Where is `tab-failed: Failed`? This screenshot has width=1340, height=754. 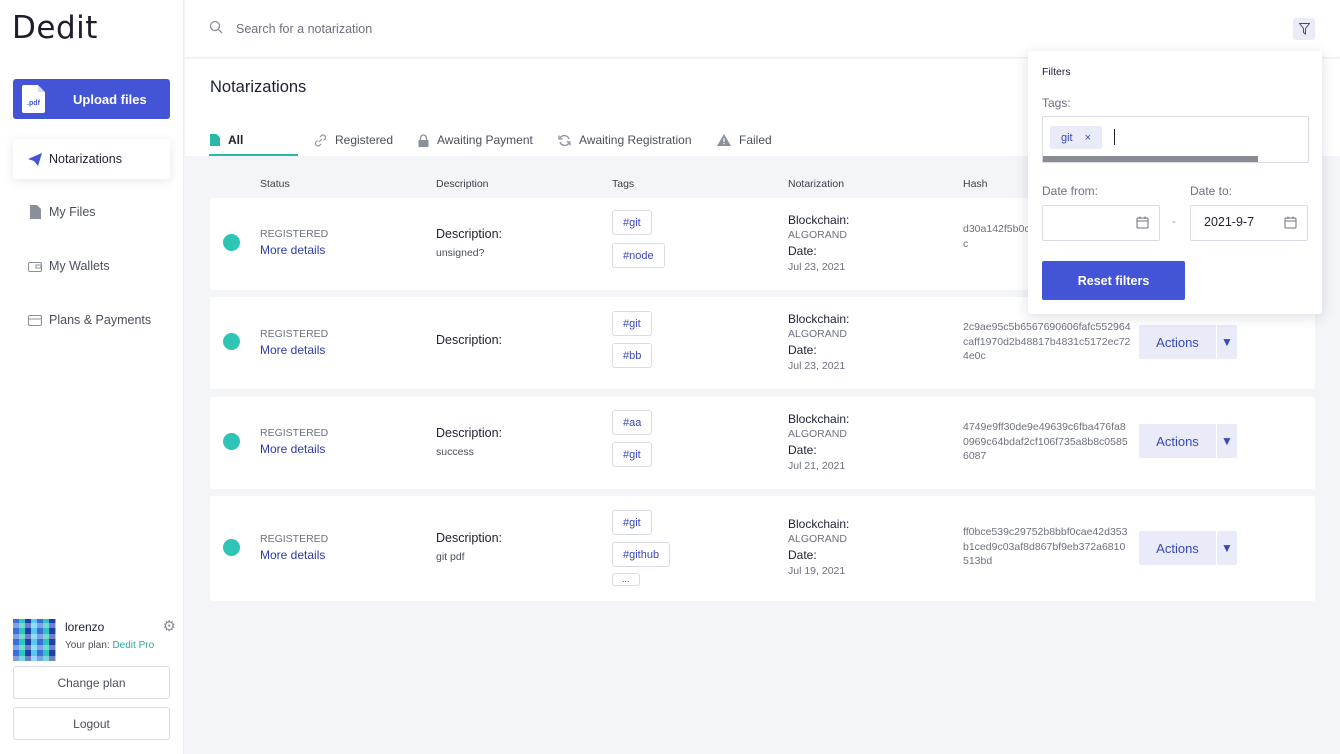
tab-failed: Failed is located at coordinates (744, 140).